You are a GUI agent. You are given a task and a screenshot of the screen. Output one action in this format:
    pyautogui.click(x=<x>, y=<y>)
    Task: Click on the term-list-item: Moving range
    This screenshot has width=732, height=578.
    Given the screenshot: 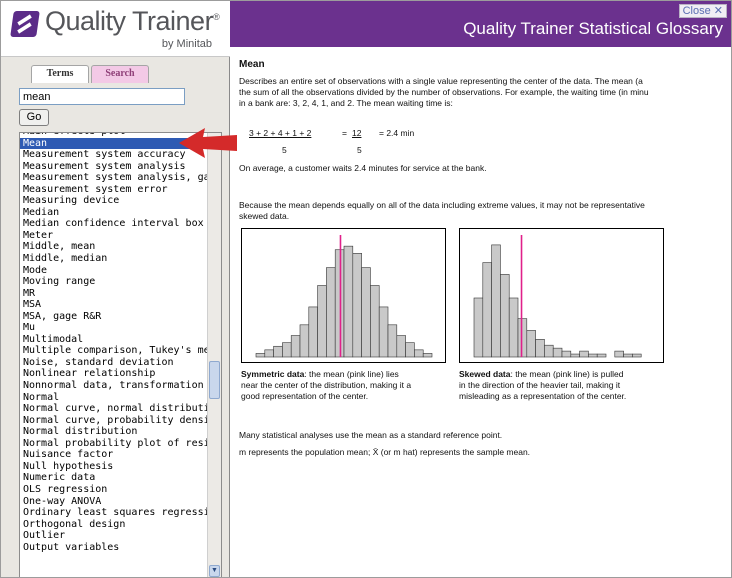 What is the action you would take?
    pyautogui.click(x=114, y=282)
    